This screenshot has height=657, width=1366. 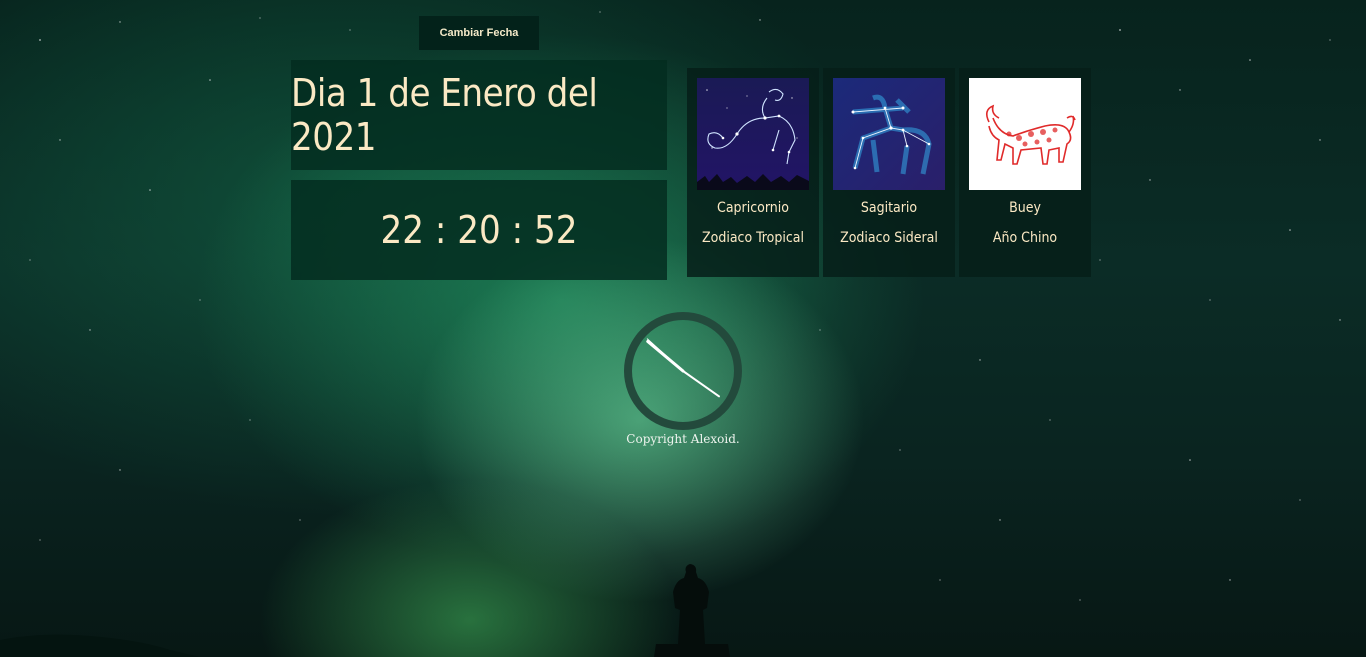 I want to click on zodiac-card-sidereal: Sagitario Zodiaco Sideral, so click(x=889, y=172).